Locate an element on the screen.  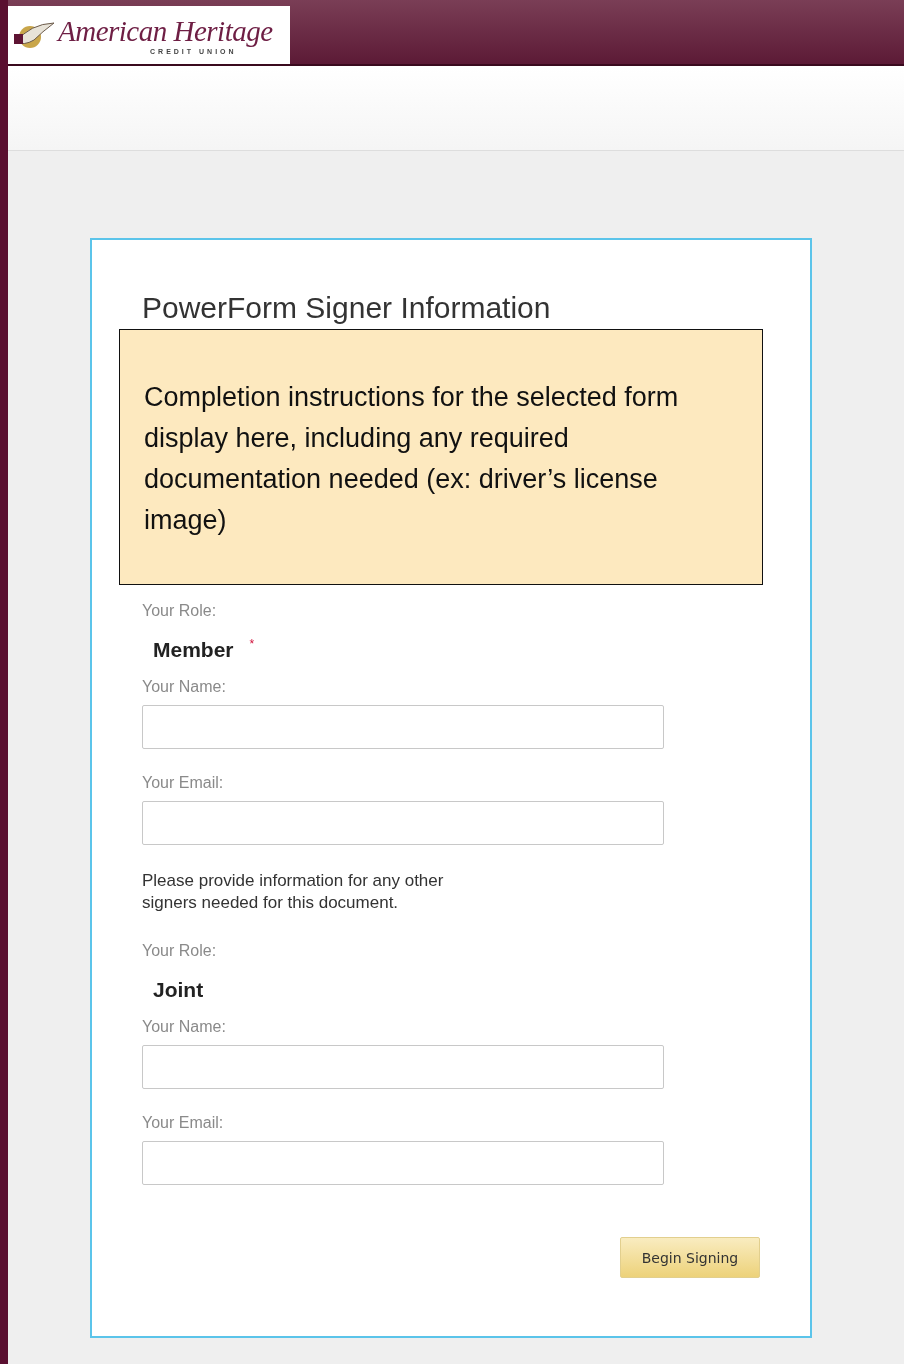
logo-name: American Heritage is located at coordinates (165, 30).